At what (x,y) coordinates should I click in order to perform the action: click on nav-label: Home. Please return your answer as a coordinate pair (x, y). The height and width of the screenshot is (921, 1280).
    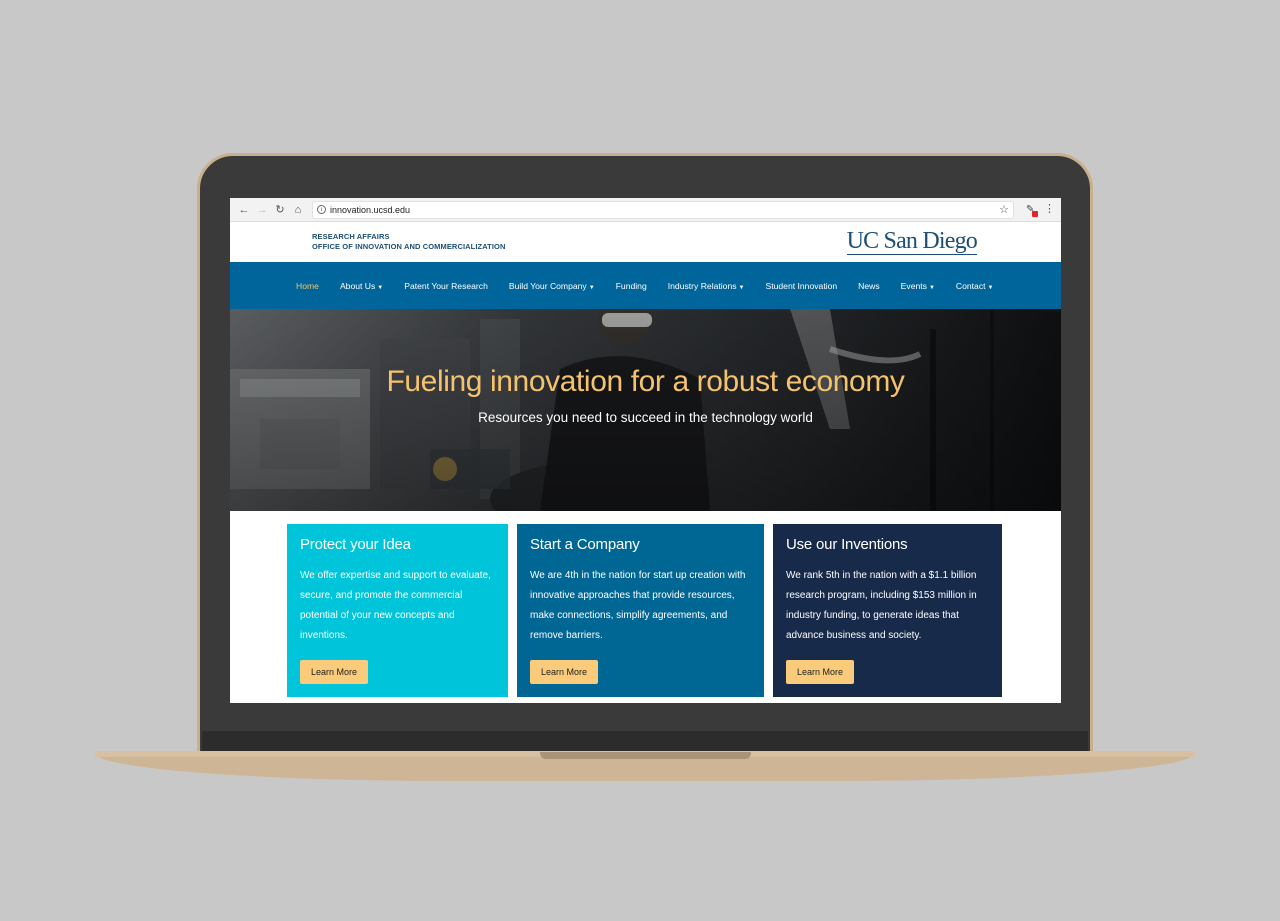
    Looking at the image, I should click on (307, 285).